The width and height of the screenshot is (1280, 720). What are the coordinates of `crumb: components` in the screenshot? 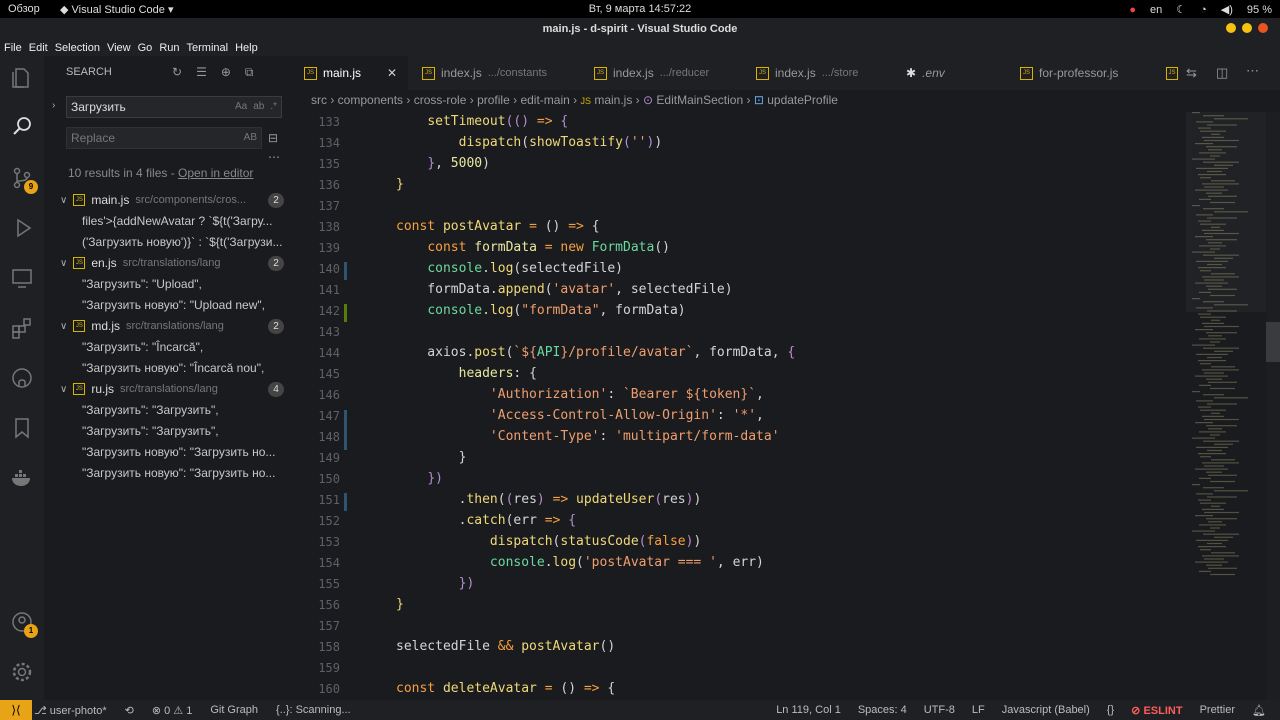 It's located at (370, 100).